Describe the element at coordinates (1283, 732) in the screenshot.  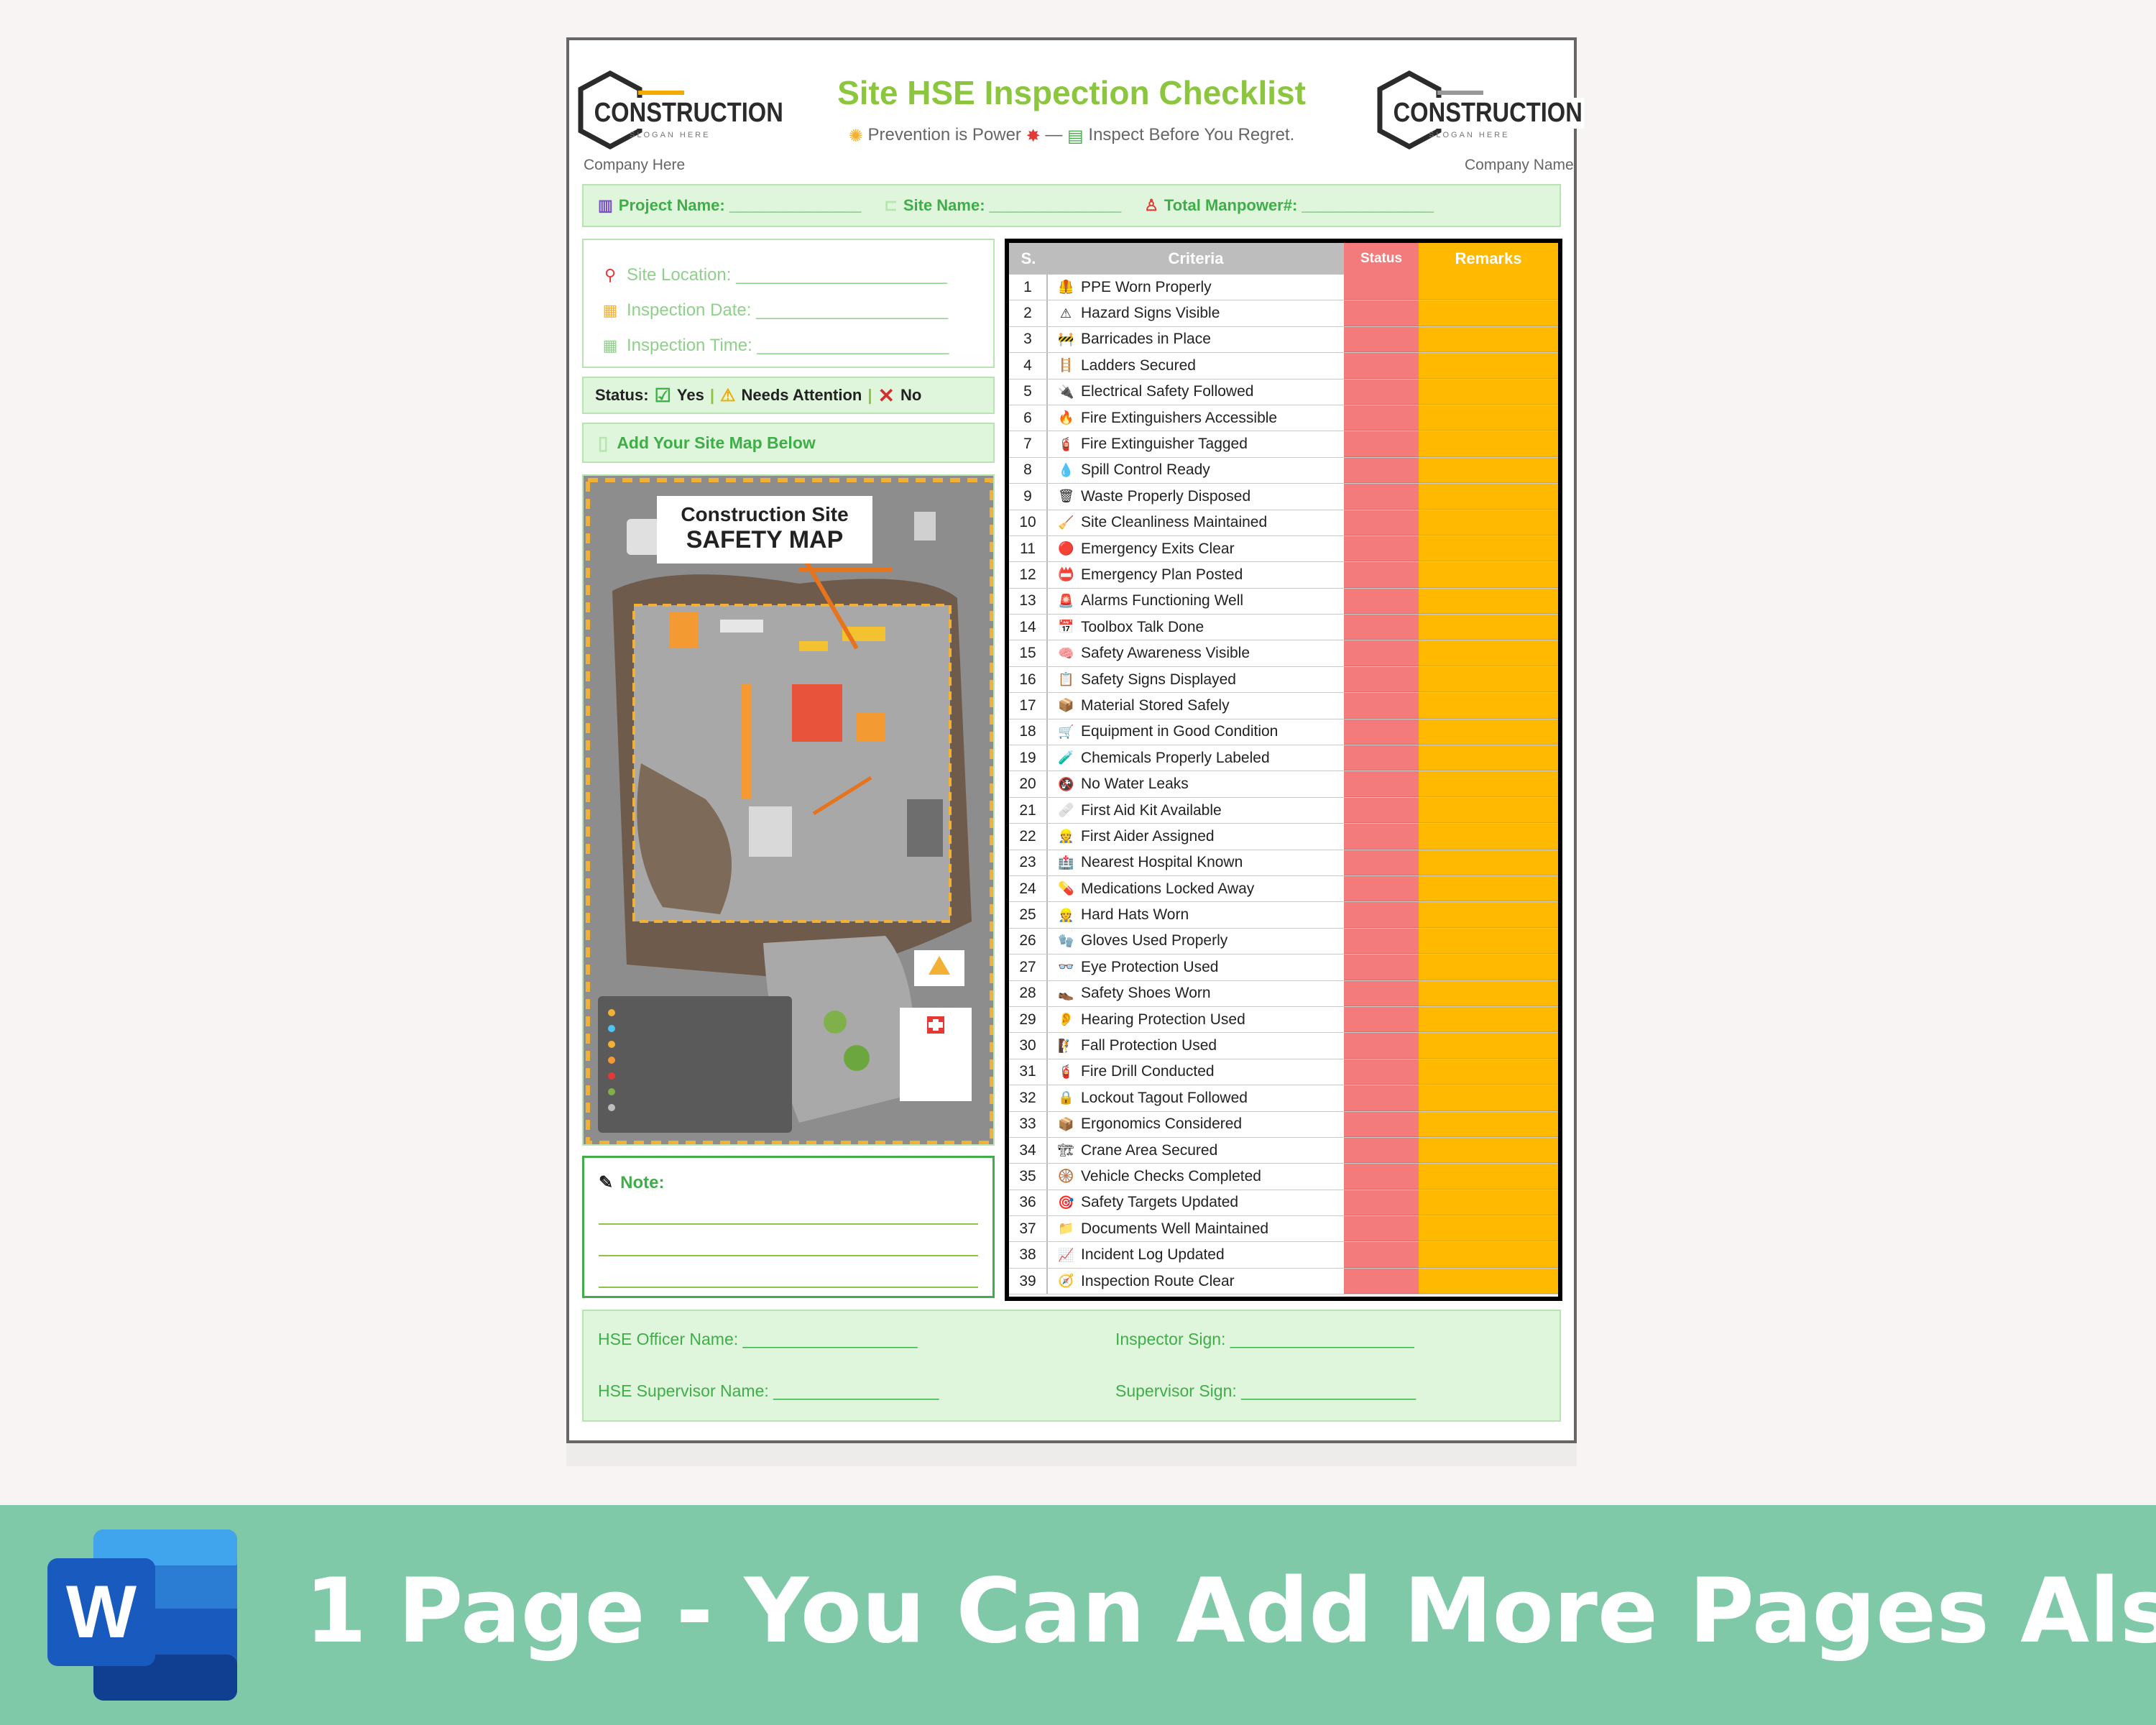
I see `table-row: 18 🛒 Equipment in Good Condition` at that location.